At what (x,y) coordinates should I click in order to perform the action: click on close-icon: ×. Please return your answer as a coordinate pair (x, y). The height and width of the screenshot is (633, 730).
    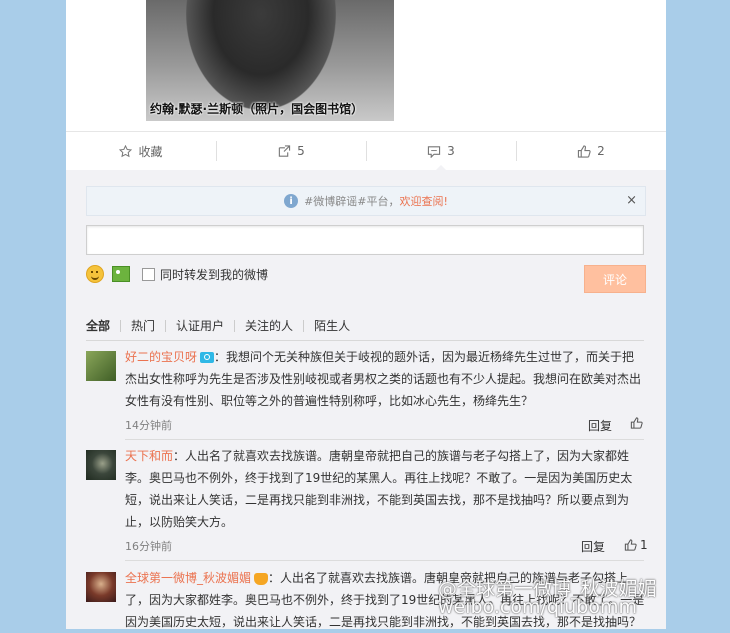
    Looking at the image, I should click on (631, 200).